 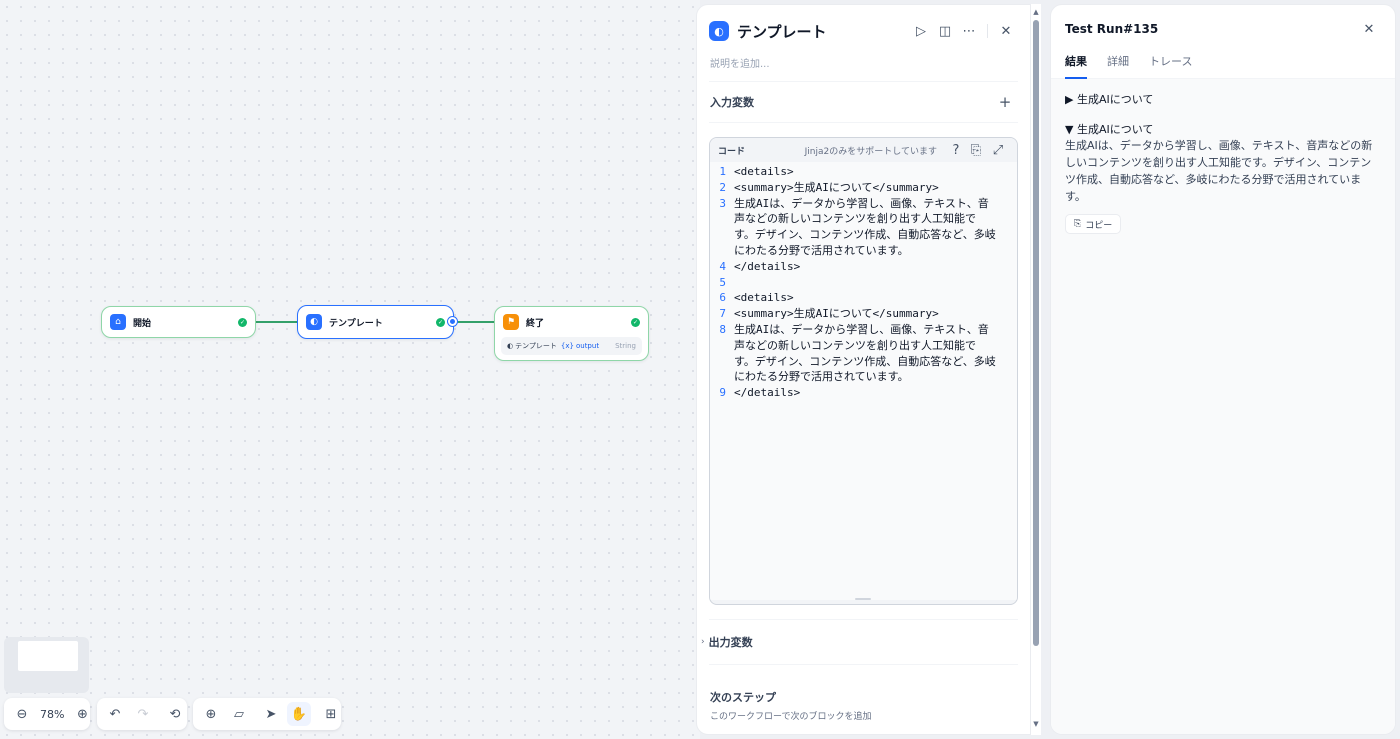 What do you see at coordinates (1118, 66) in the screenshot?
I see `tab-detail: 詳細` at bounding box center [1118, 66].